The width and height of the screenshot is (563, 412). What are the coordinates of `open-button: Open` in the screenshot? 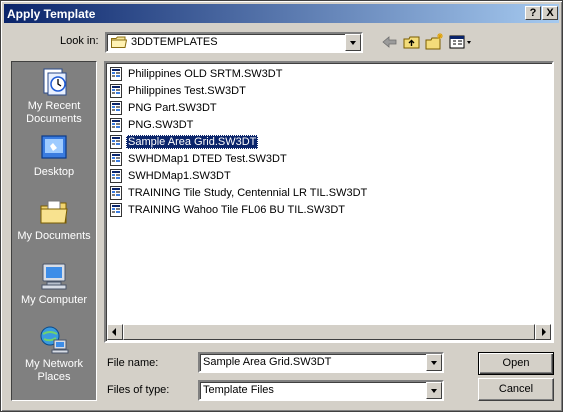 It's located at (516, 363).